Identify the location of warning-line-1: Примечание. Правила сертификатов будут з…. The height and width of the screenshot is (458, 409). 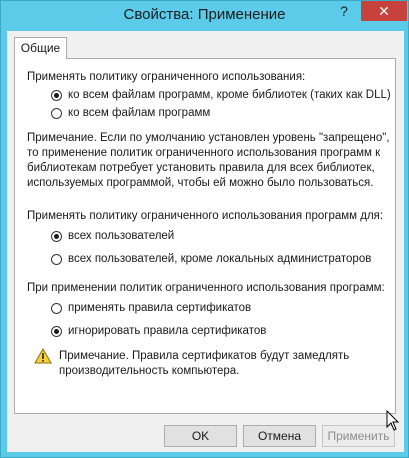
(204, 356).